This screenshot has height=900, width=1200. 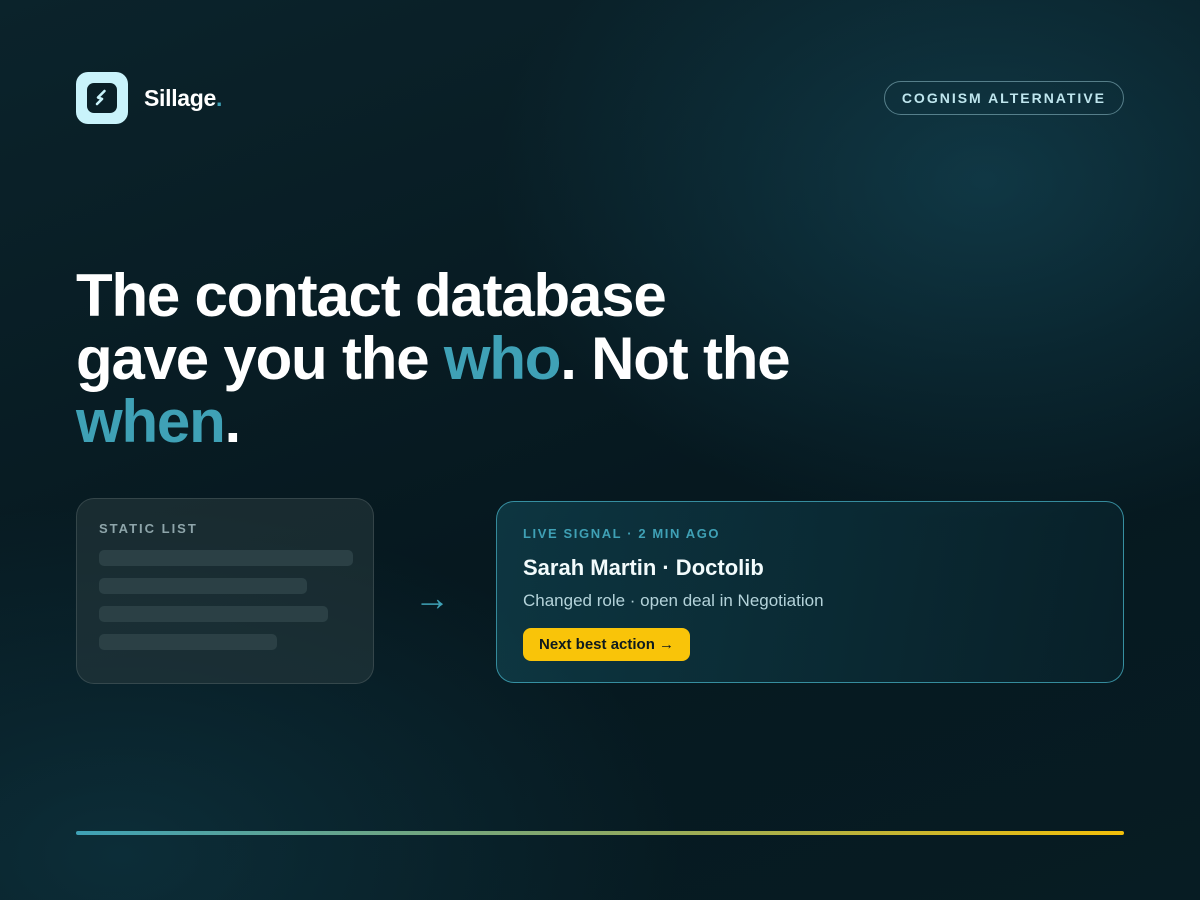 What do you see at coordinates (151, 421) in the screenshot?
I see `headline-accent-when: when` at bounding box center [151, 421].